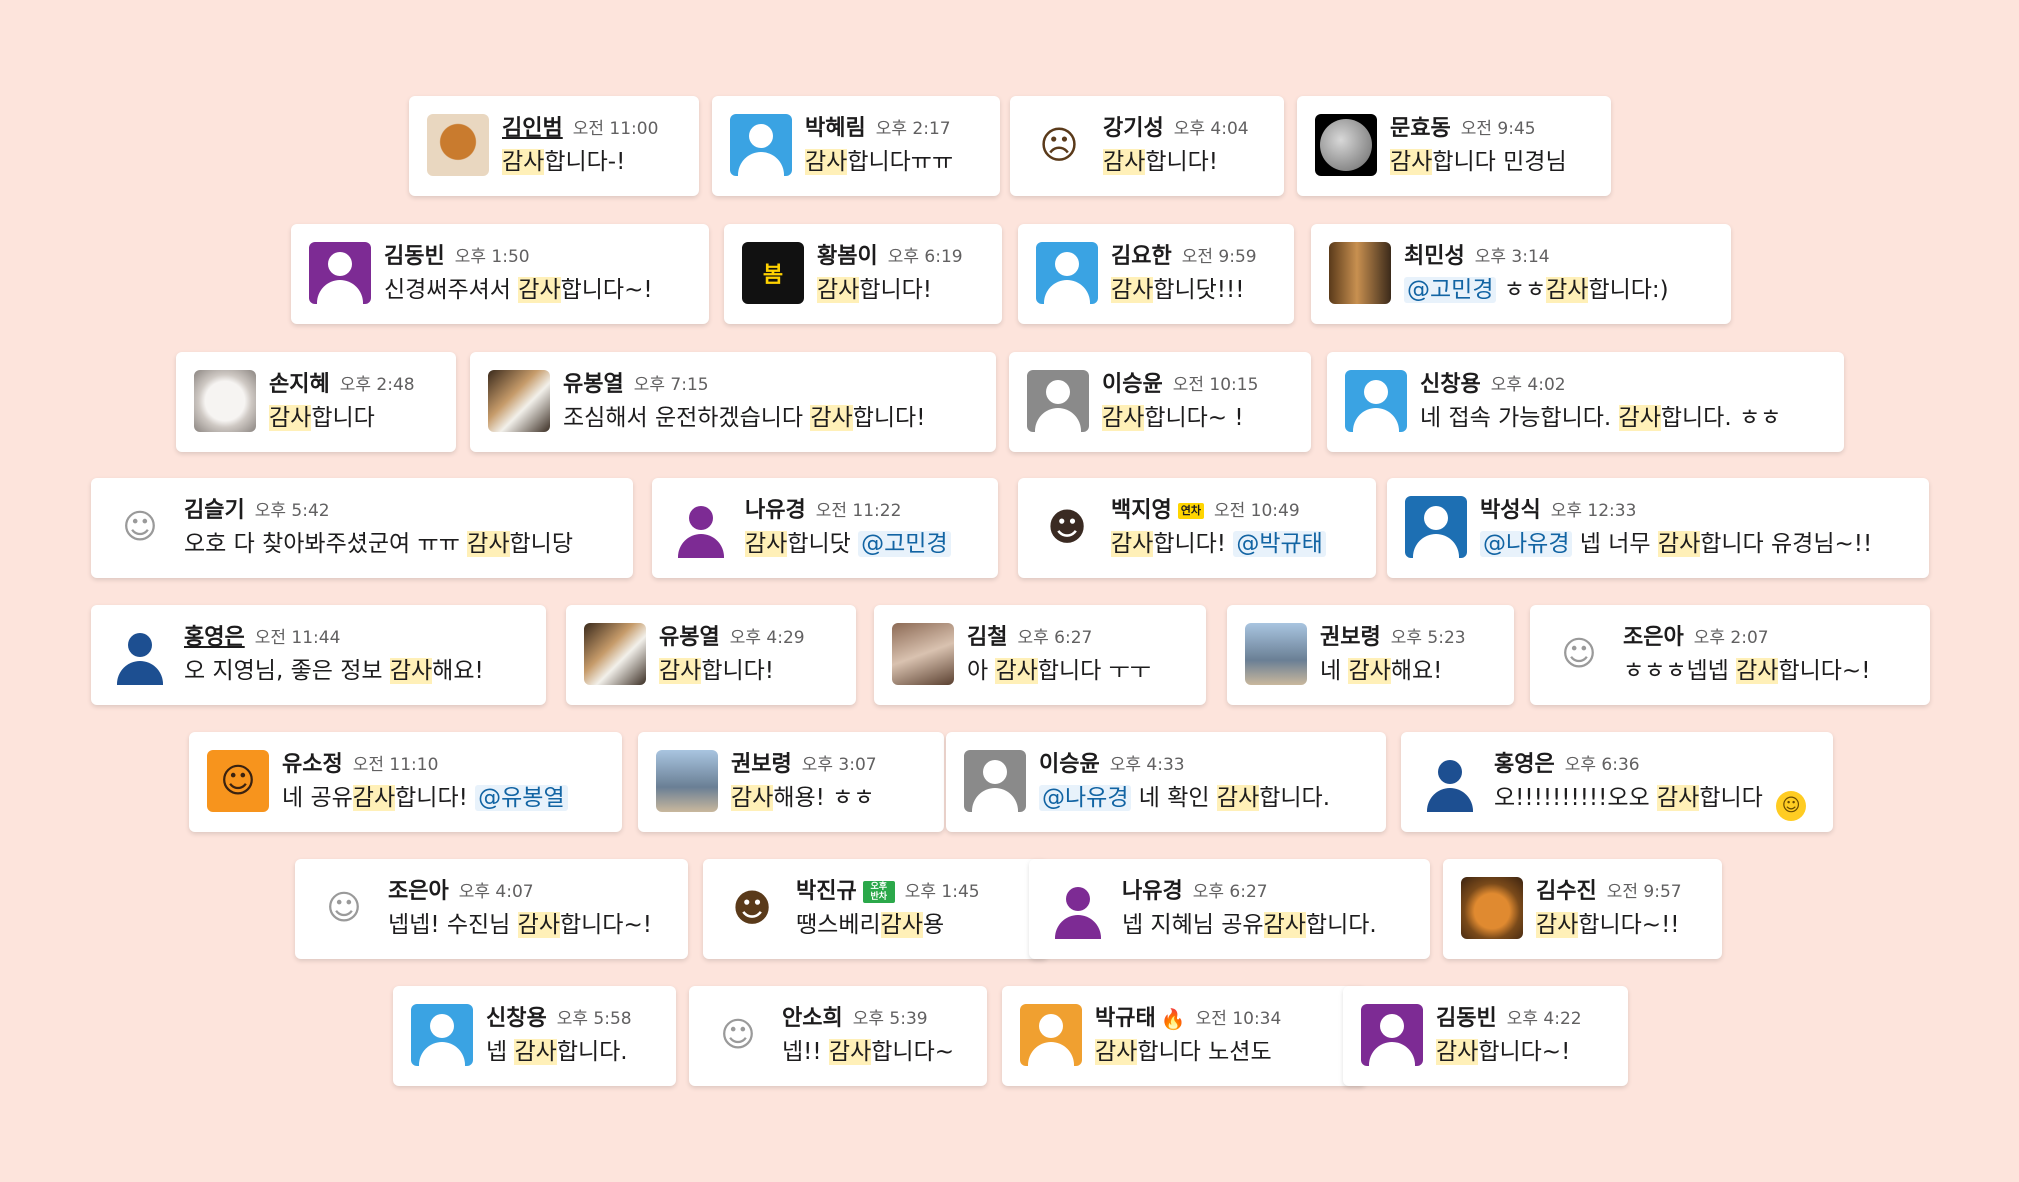 This screenshot has height=1182, width=2019. I want to click on sender-name: 김요한, so click(1141, 257).